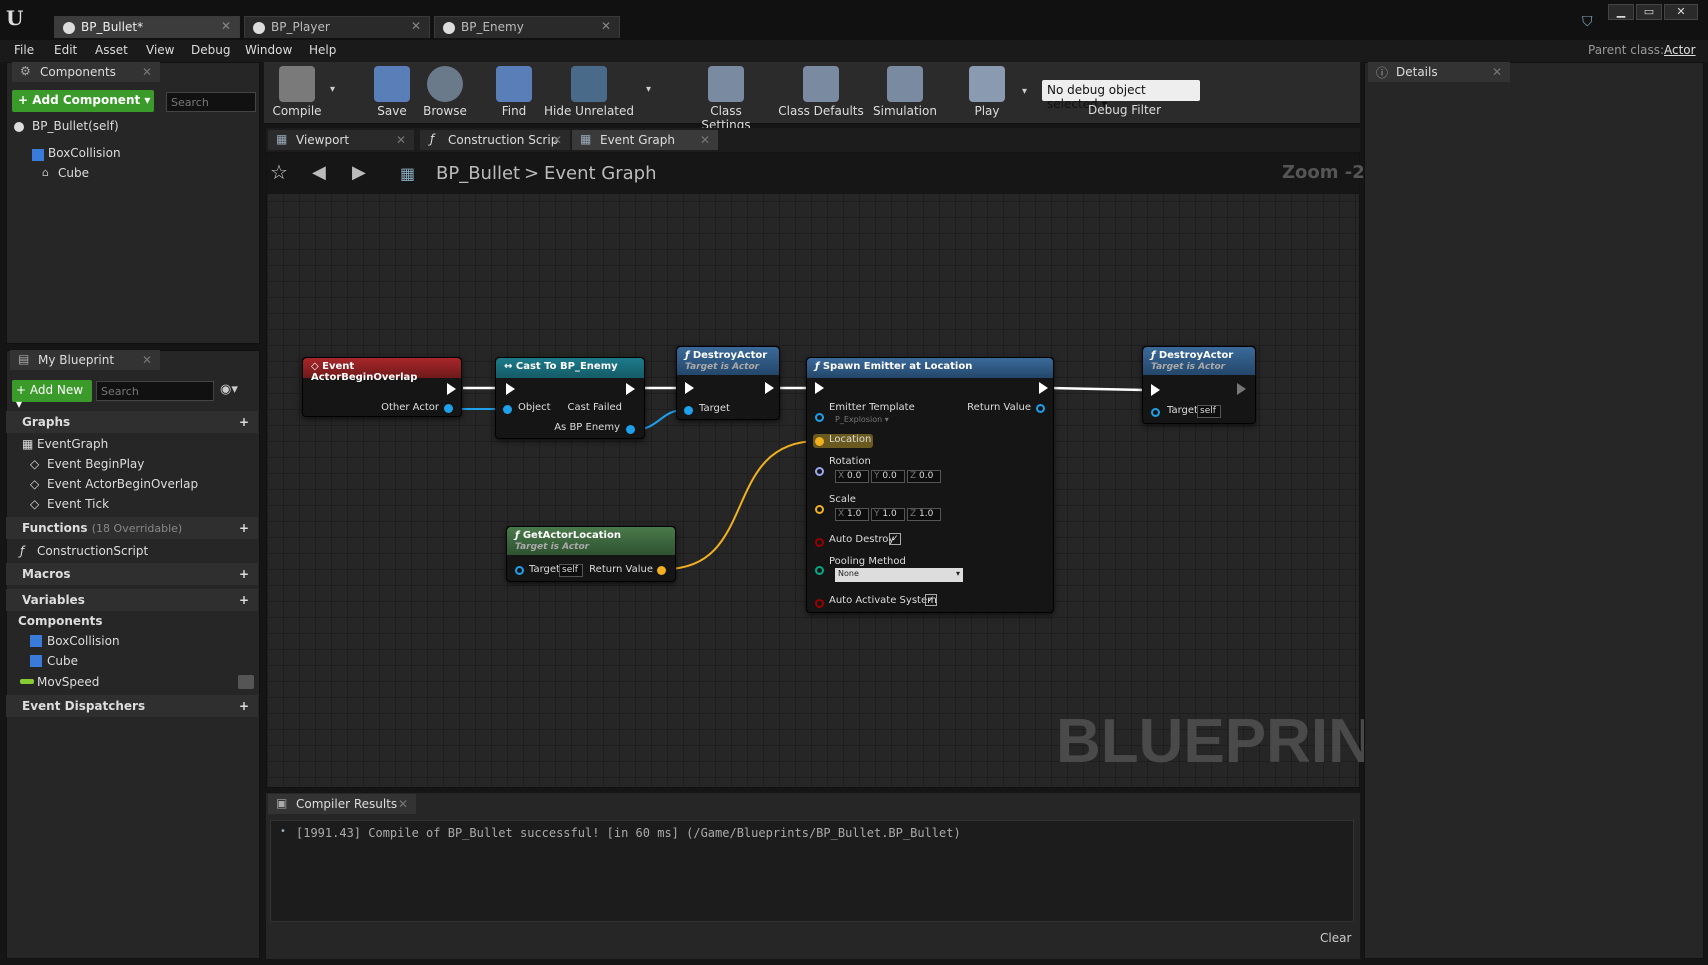 The width and height of the screenshot is (1708, 965). I want to click on location-label: Location, so click(850, 439).